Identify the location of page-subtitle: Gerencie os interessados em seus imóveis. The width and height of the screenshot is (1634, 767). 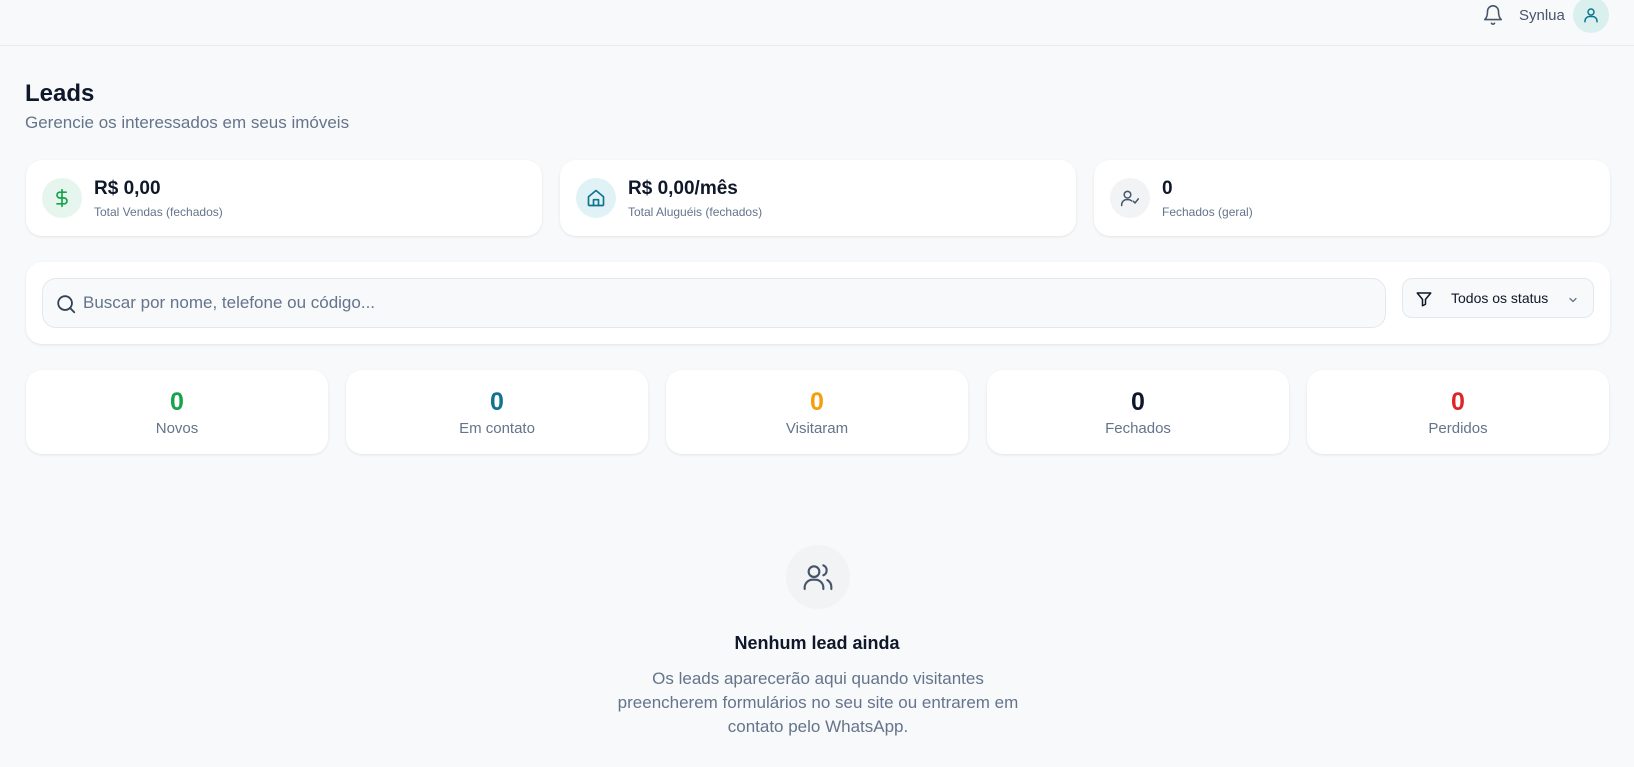
(187, 122).